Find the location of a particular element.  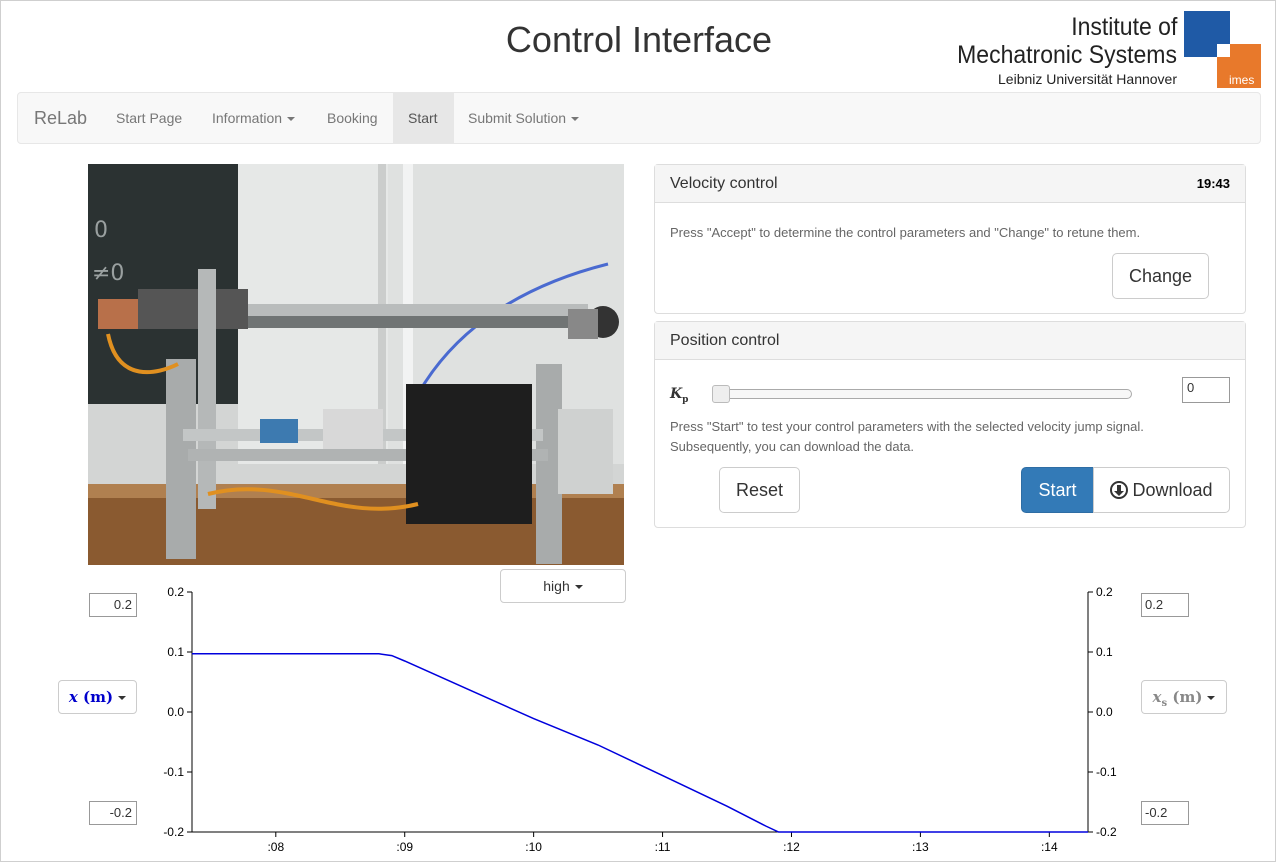

velocity-panel-title: Velocity control is located at coordinates (724, 183).